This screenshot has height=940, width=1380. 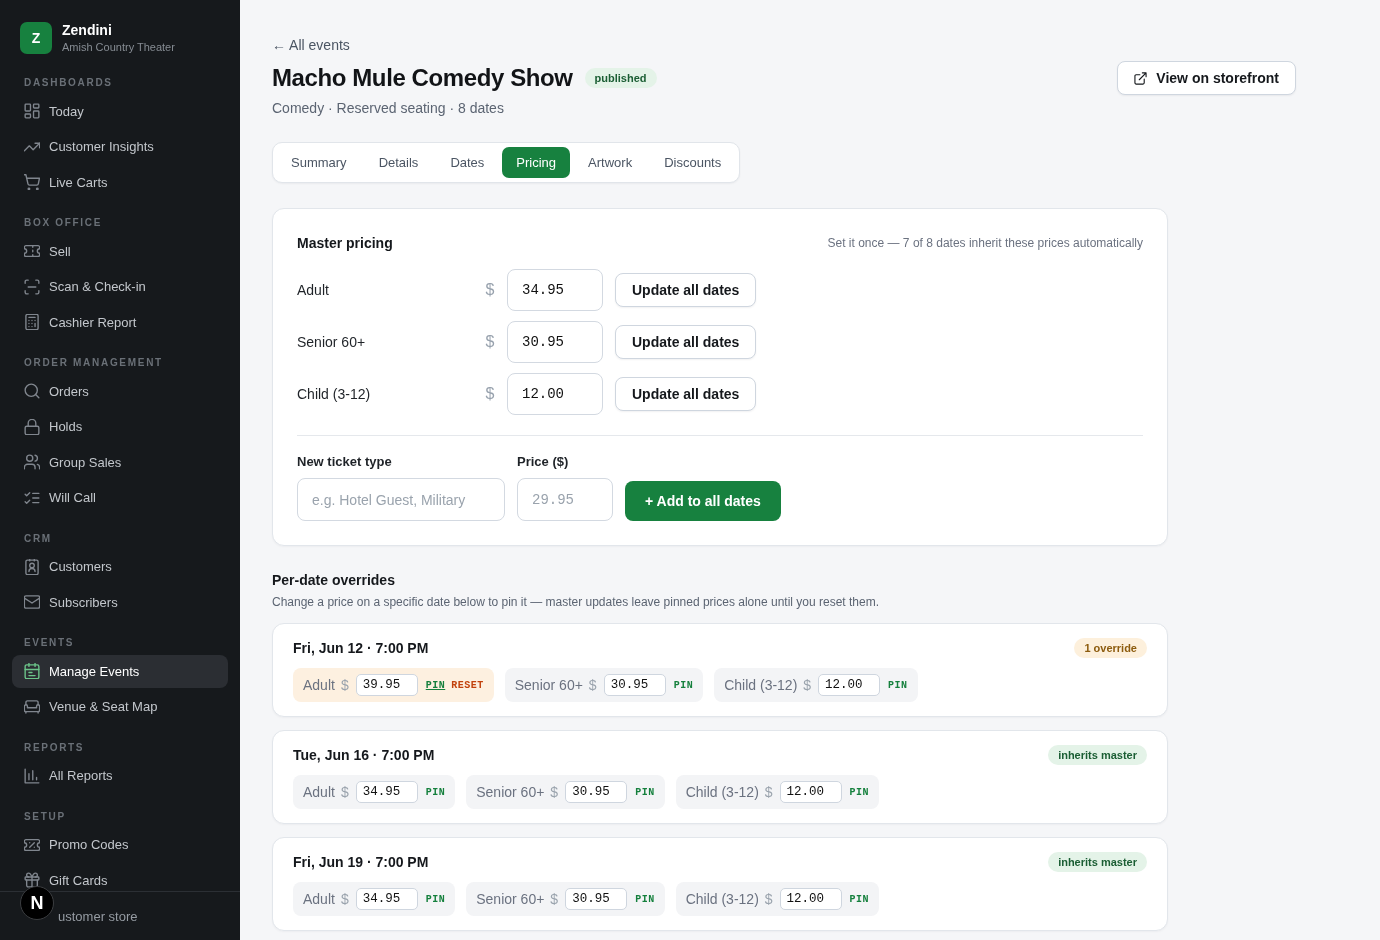 What do you see at coordinates (93, 363) in the screenshot?
I see `section-label: ORDER MANAGEMENT` at bounding box center [93, 363].